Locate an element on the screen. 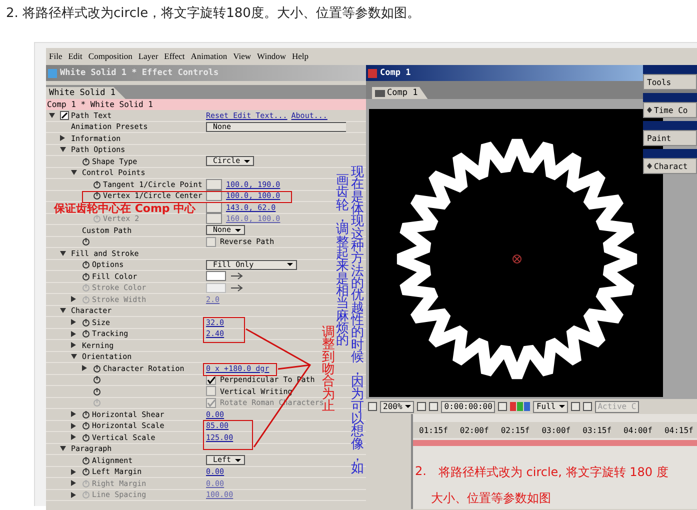 The width and height of the screenshot is (697, 510). composition-icon is located at coordinates (372, 73).